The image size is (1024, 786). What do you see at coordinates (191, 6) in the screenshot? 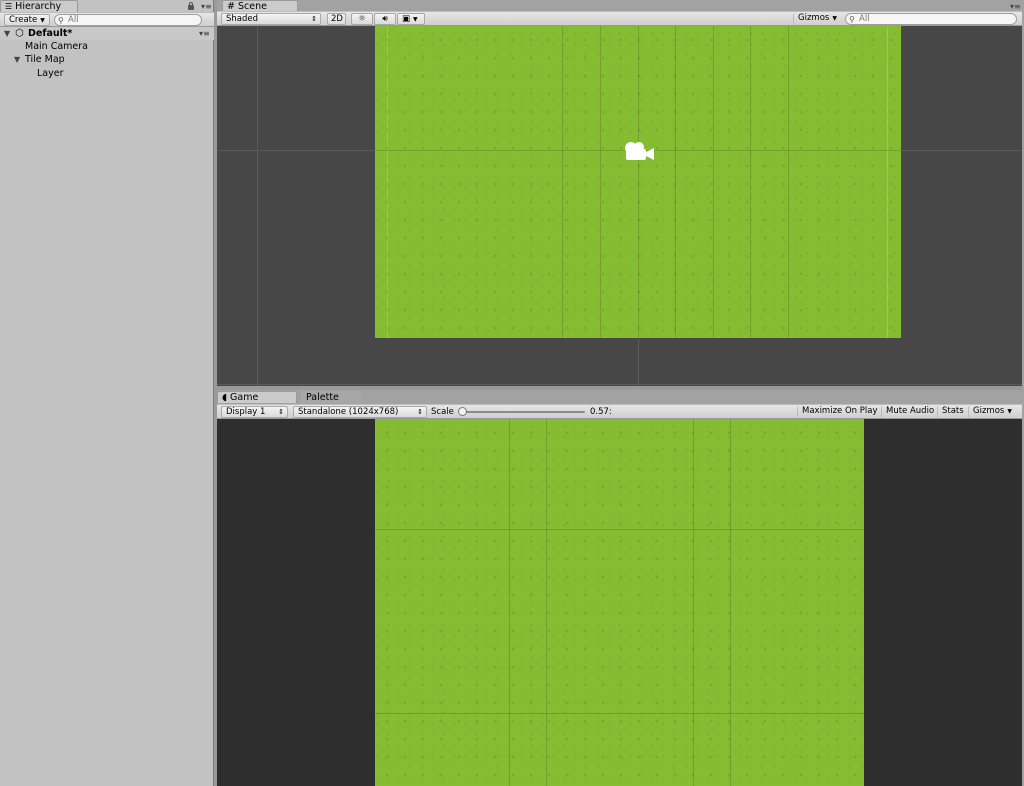
I see `lock-icon` at bounding box center [191, 6].